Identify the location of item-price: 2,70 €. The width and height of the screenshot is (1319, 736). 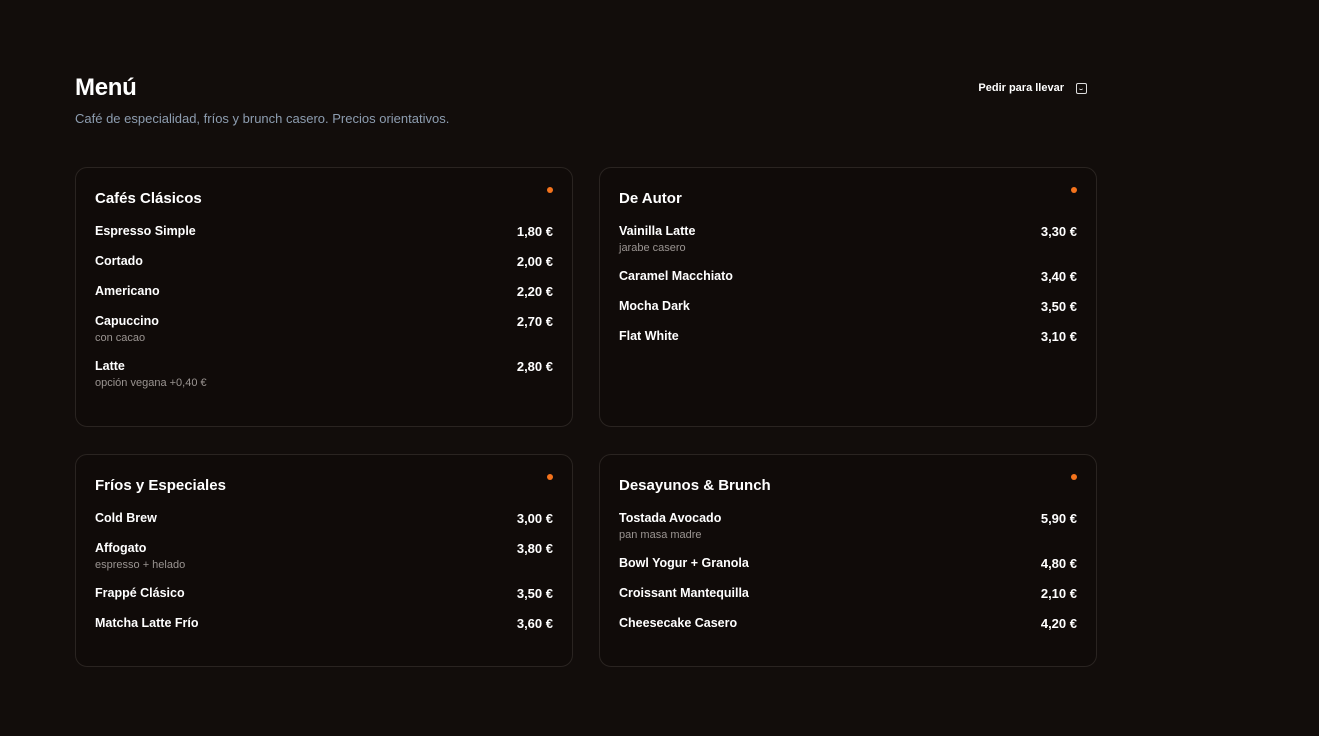
(534, 321).